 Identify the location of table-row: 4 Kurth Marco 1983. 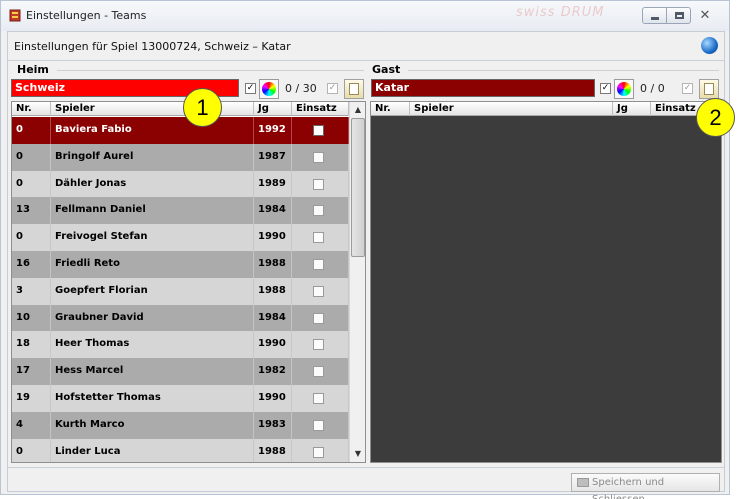
(180, 425).